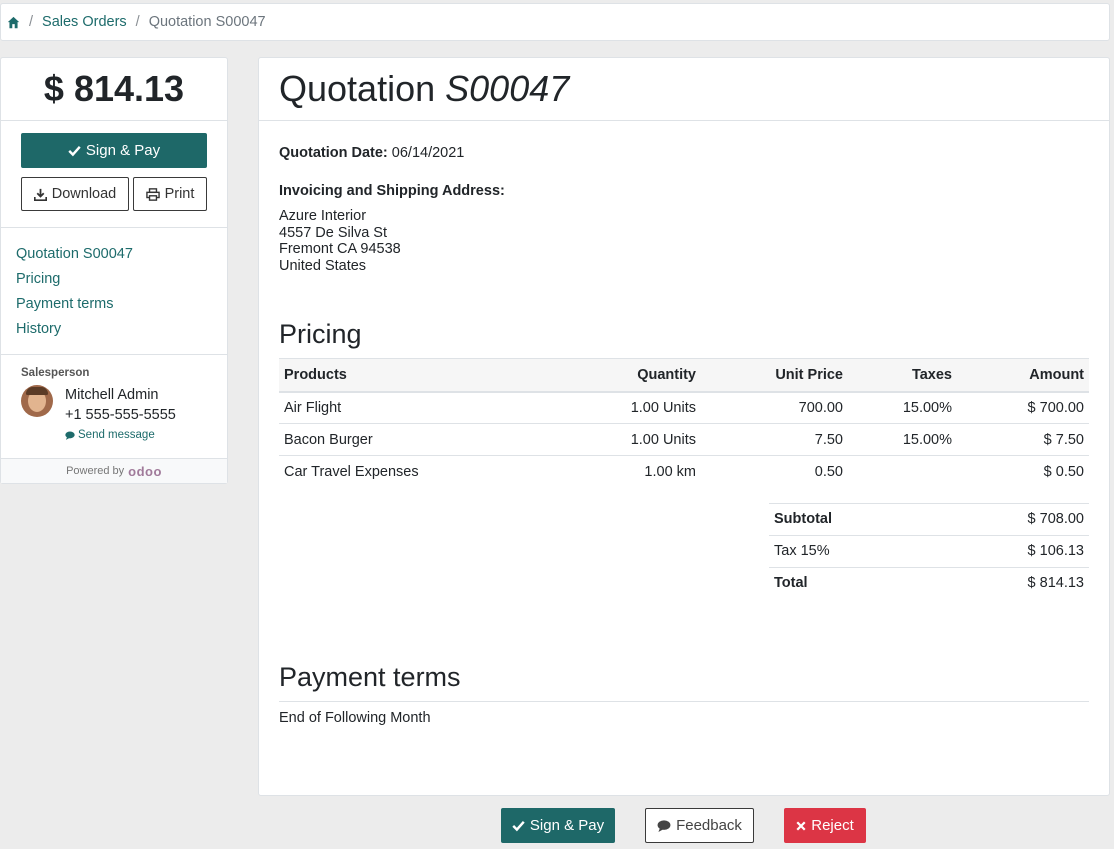 The width and height of the screenshot is (1114, 849). Describe the element at coordinates (429, 407) in the screenshot. I see `cell-product: Air Flight` at that location.